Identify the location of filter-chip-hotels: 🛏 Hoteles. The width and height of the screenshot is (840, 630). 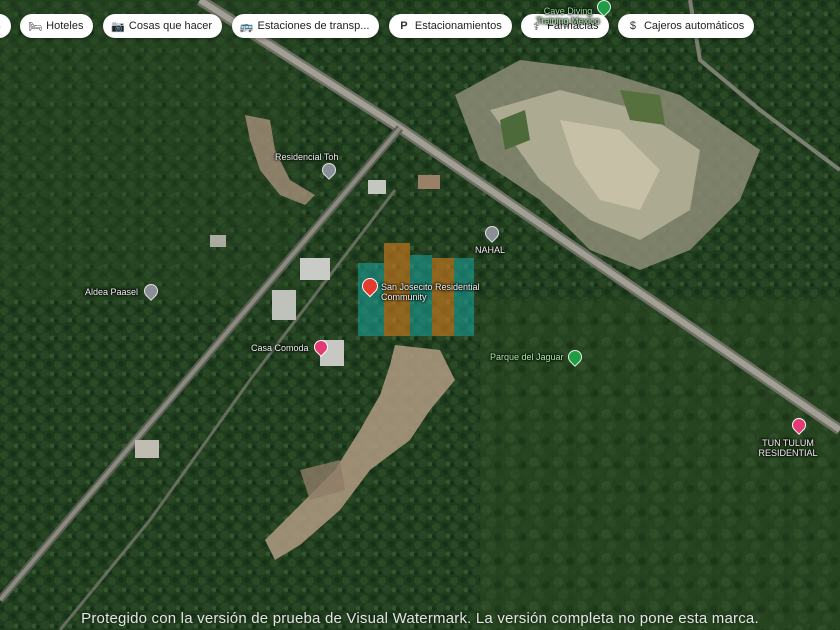
(57, 26).